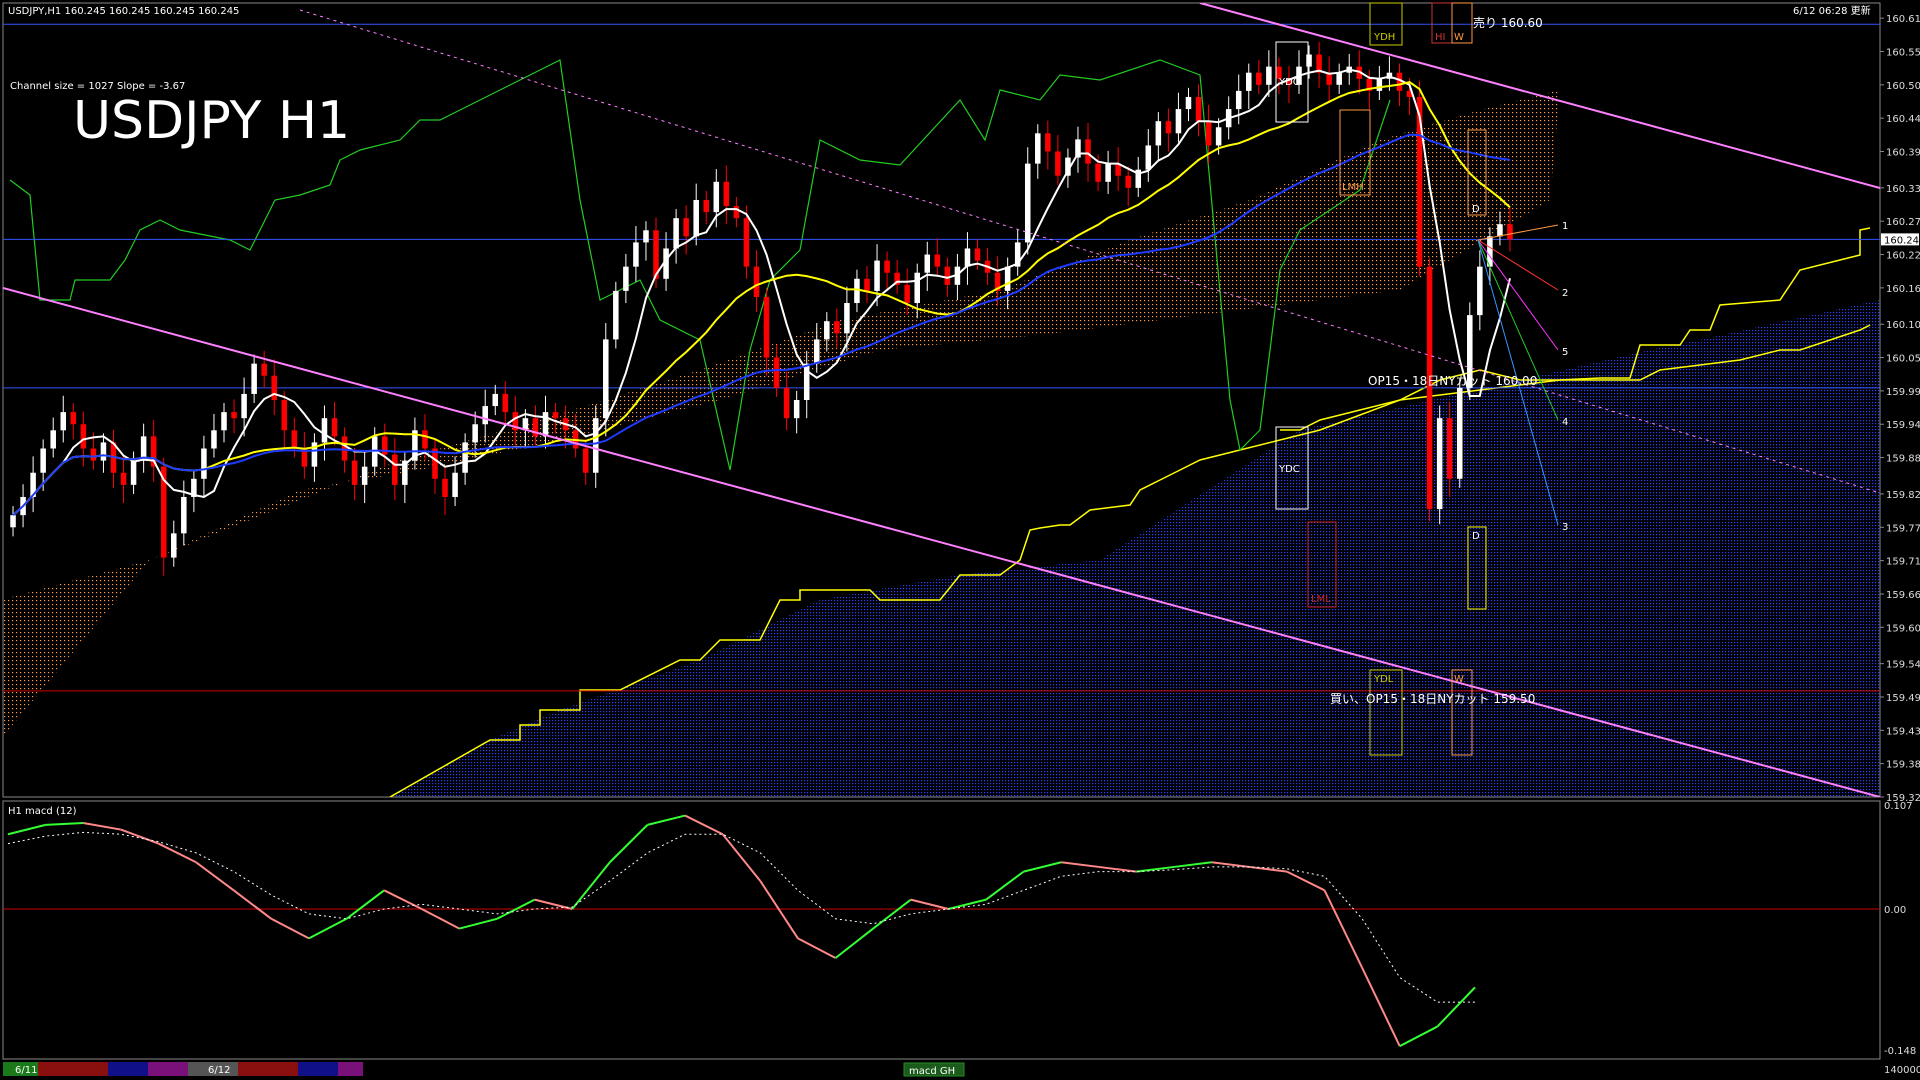 The width and height of the screenshot is (1920, 1080). What do you see at coordinates (1432, 699) in the screenshot?
I see `buy-label: 買い、OP15・18日NYカット 159.50` at bounding box center [1432, 699].